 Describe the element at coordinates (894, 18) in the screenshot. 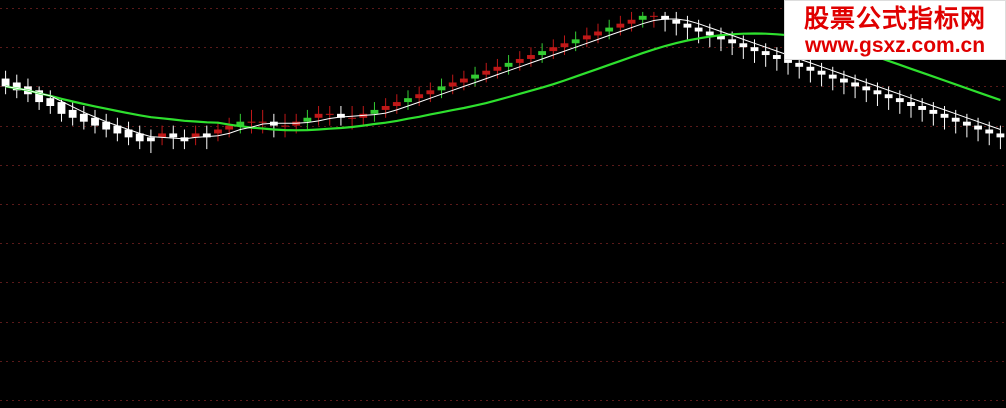

I see `watermark-title: 股票公式指标网` at that location.